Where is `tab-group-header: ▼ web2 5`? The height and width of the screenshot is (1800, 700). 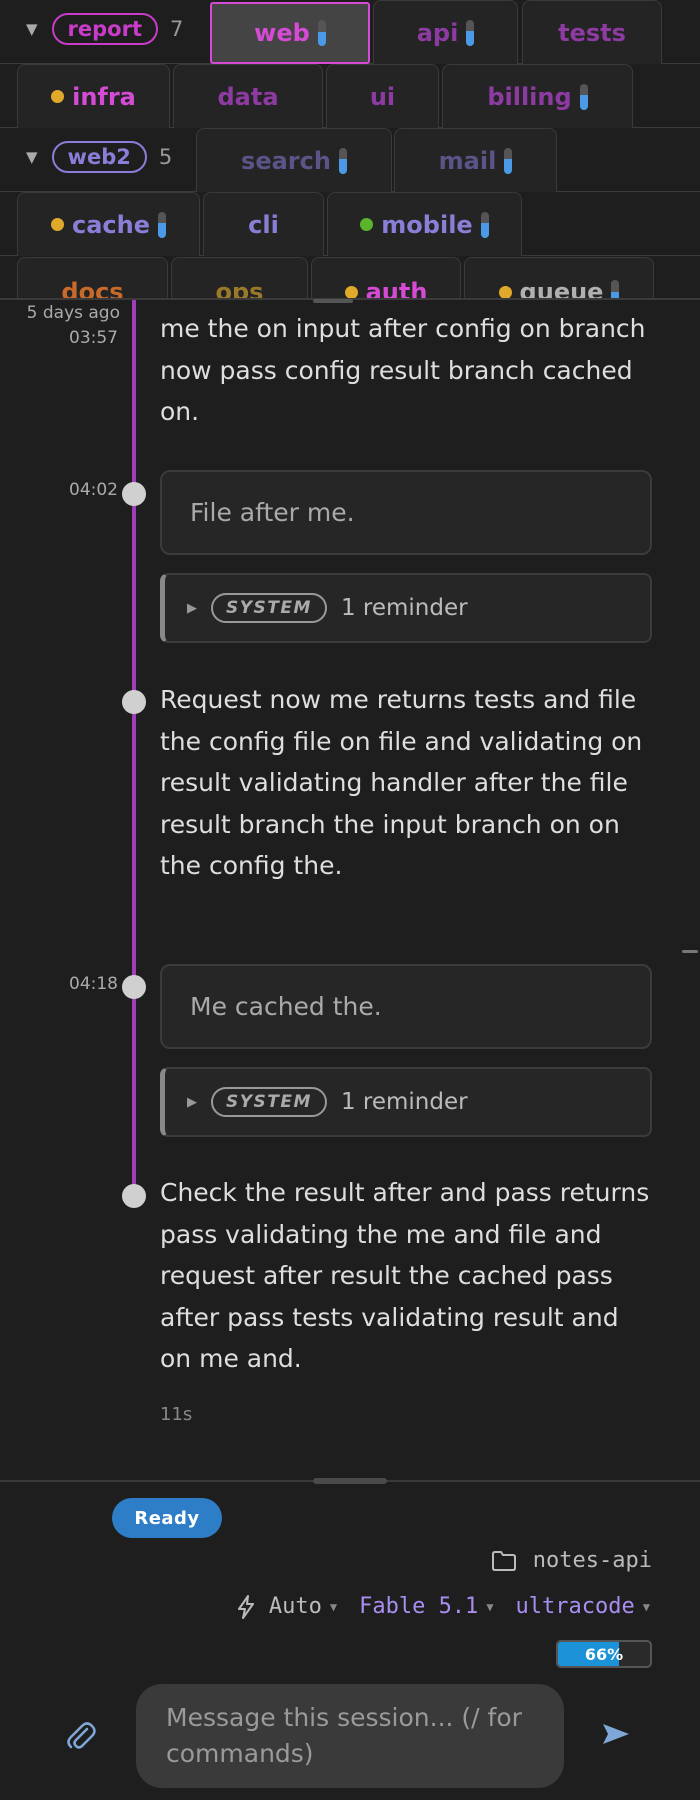 tab-group-header: ▼ web2 5 is located at coordinates (99, 157).